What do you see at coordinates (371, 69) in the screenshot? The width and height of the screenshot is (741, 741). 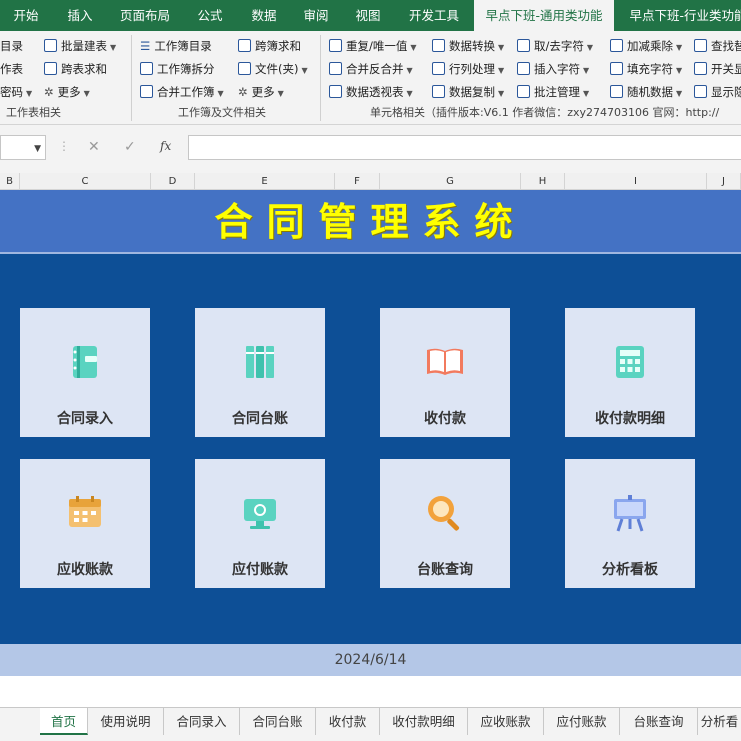 I see `ribbon-merge-unmerge: 合并反合并 ▼` at bounding box center [371, 69].